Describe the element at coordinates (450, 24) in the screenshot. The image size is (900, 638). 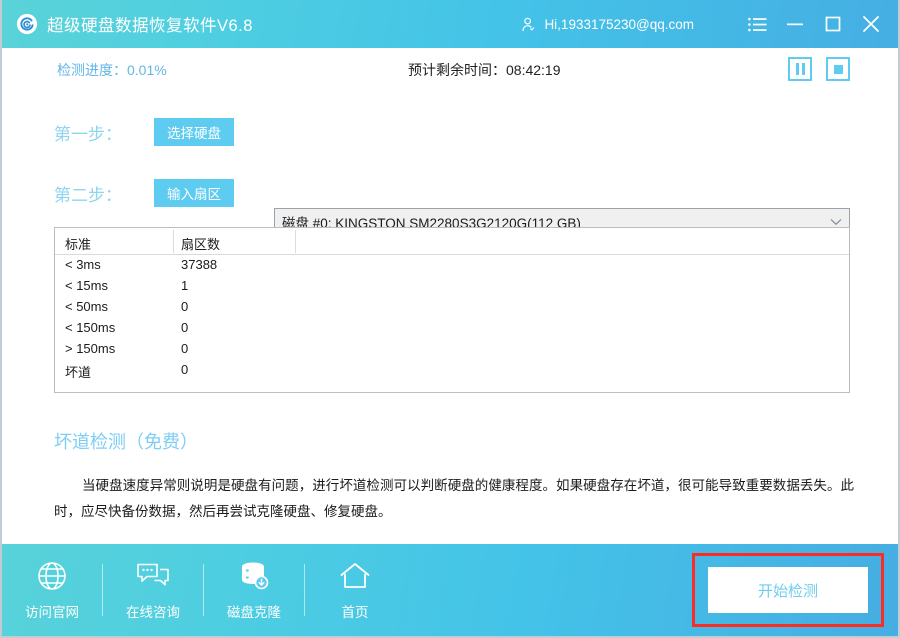
I see `title-bar: 超级硬盘数据恢复软件V6.8 Hi,1933175230@qq.com` at that location.